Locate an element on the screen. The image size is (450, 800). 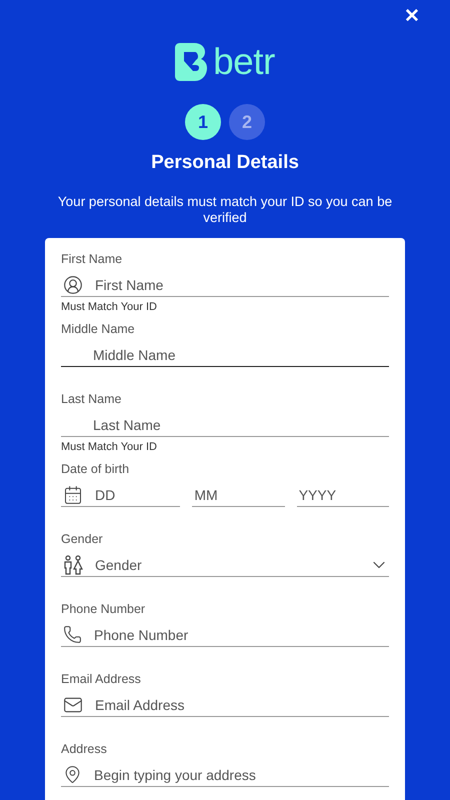
page-title: Personal Details is located at coordinates (225, 163).